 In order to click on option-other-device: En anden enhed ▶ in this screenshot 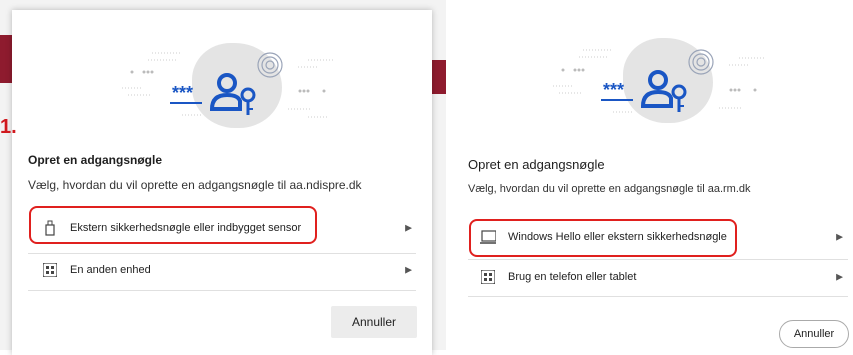, I will do `click(227, 270)`.